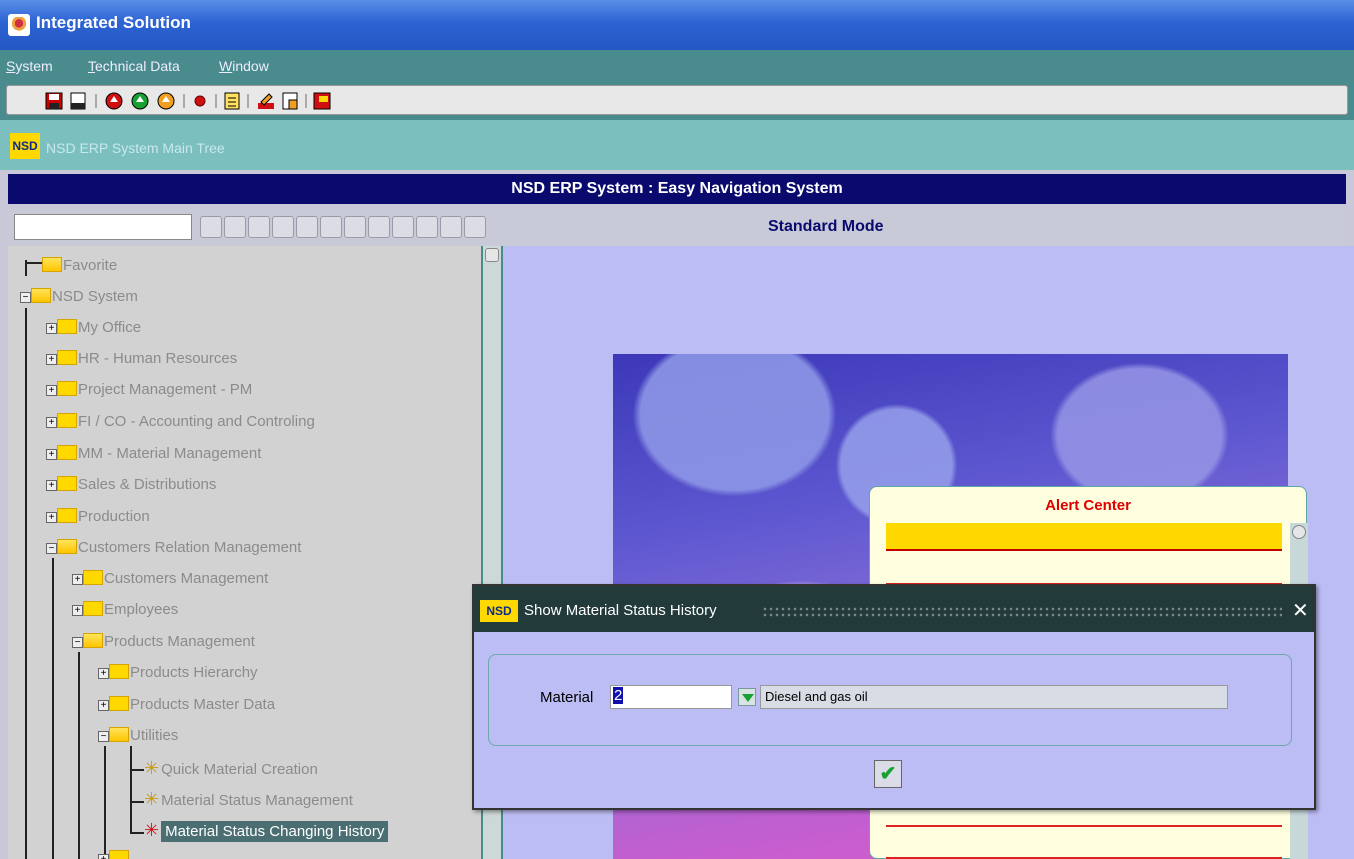 The image size is (1354, 859). I want to click on tree-item-quick-material-creation: ✳ Quick Material Creation, so click(231, 768).